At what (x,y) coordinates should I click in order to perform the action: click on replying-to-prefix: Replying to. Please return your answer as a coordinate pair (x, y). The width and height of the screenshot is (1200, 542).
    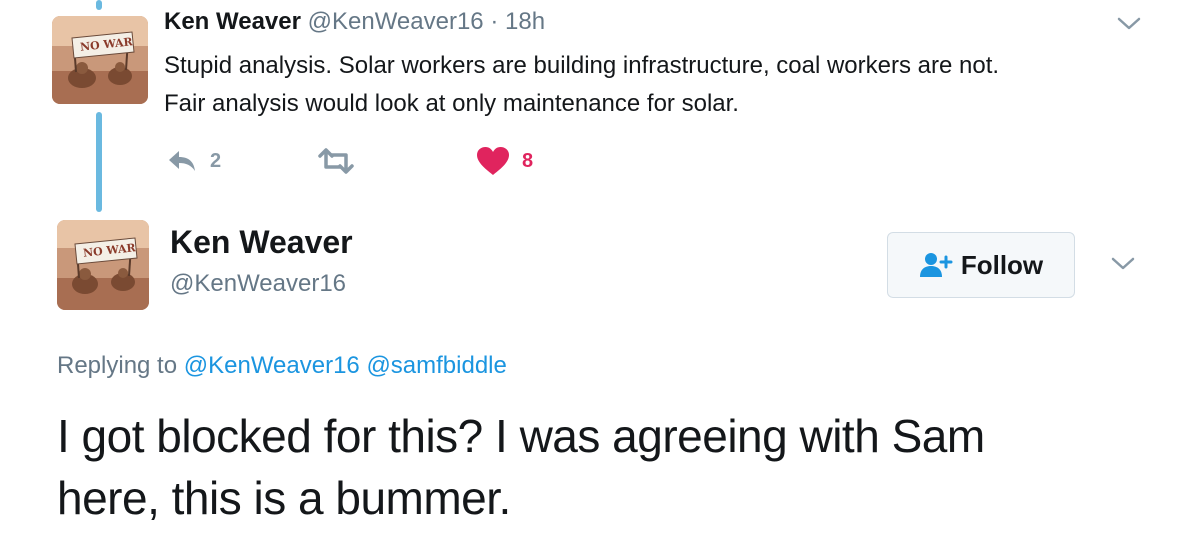
    Looking at the image, I should click on (117, 365).